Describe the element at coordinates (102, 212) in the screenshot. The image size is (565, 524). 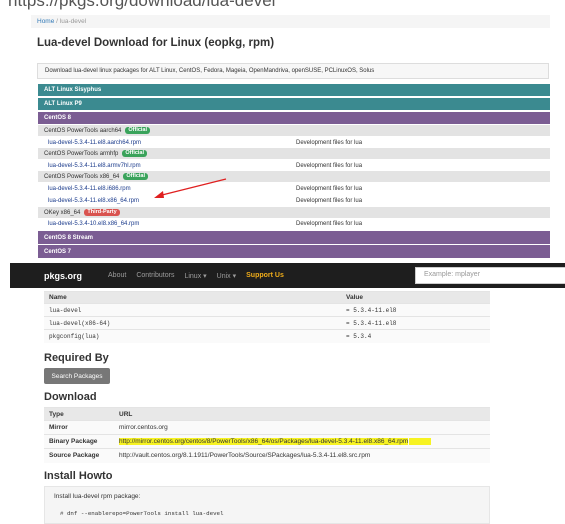
I see `third-party-badge: Third-Party` at that location.